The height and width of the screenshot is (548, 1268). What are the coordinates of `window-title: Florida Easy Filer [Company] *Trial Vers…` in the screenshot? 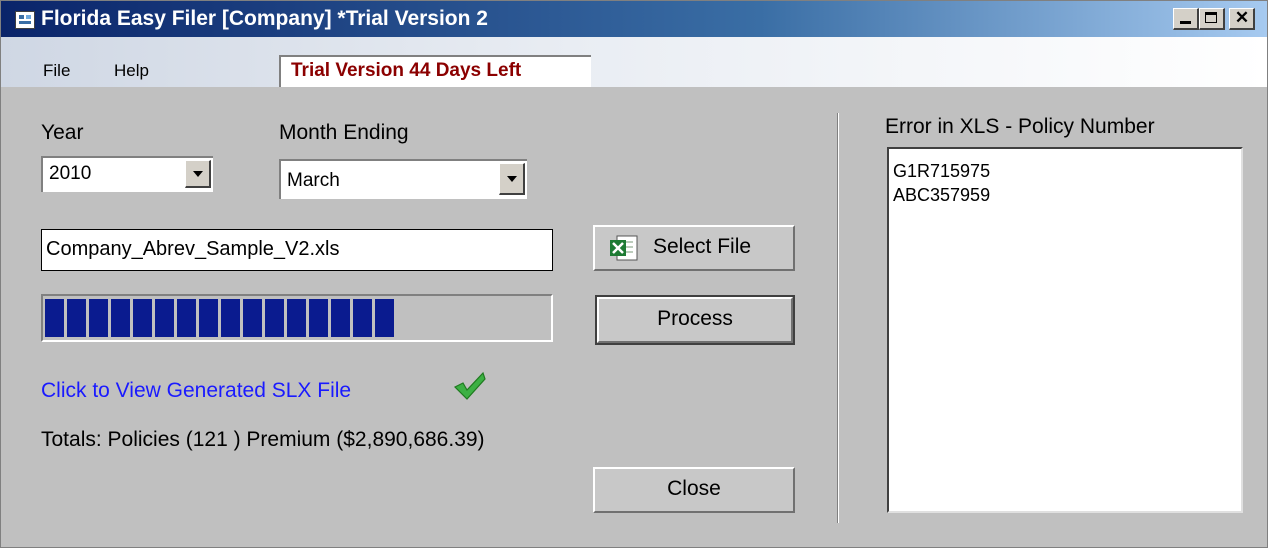 It's located at (264, 18).